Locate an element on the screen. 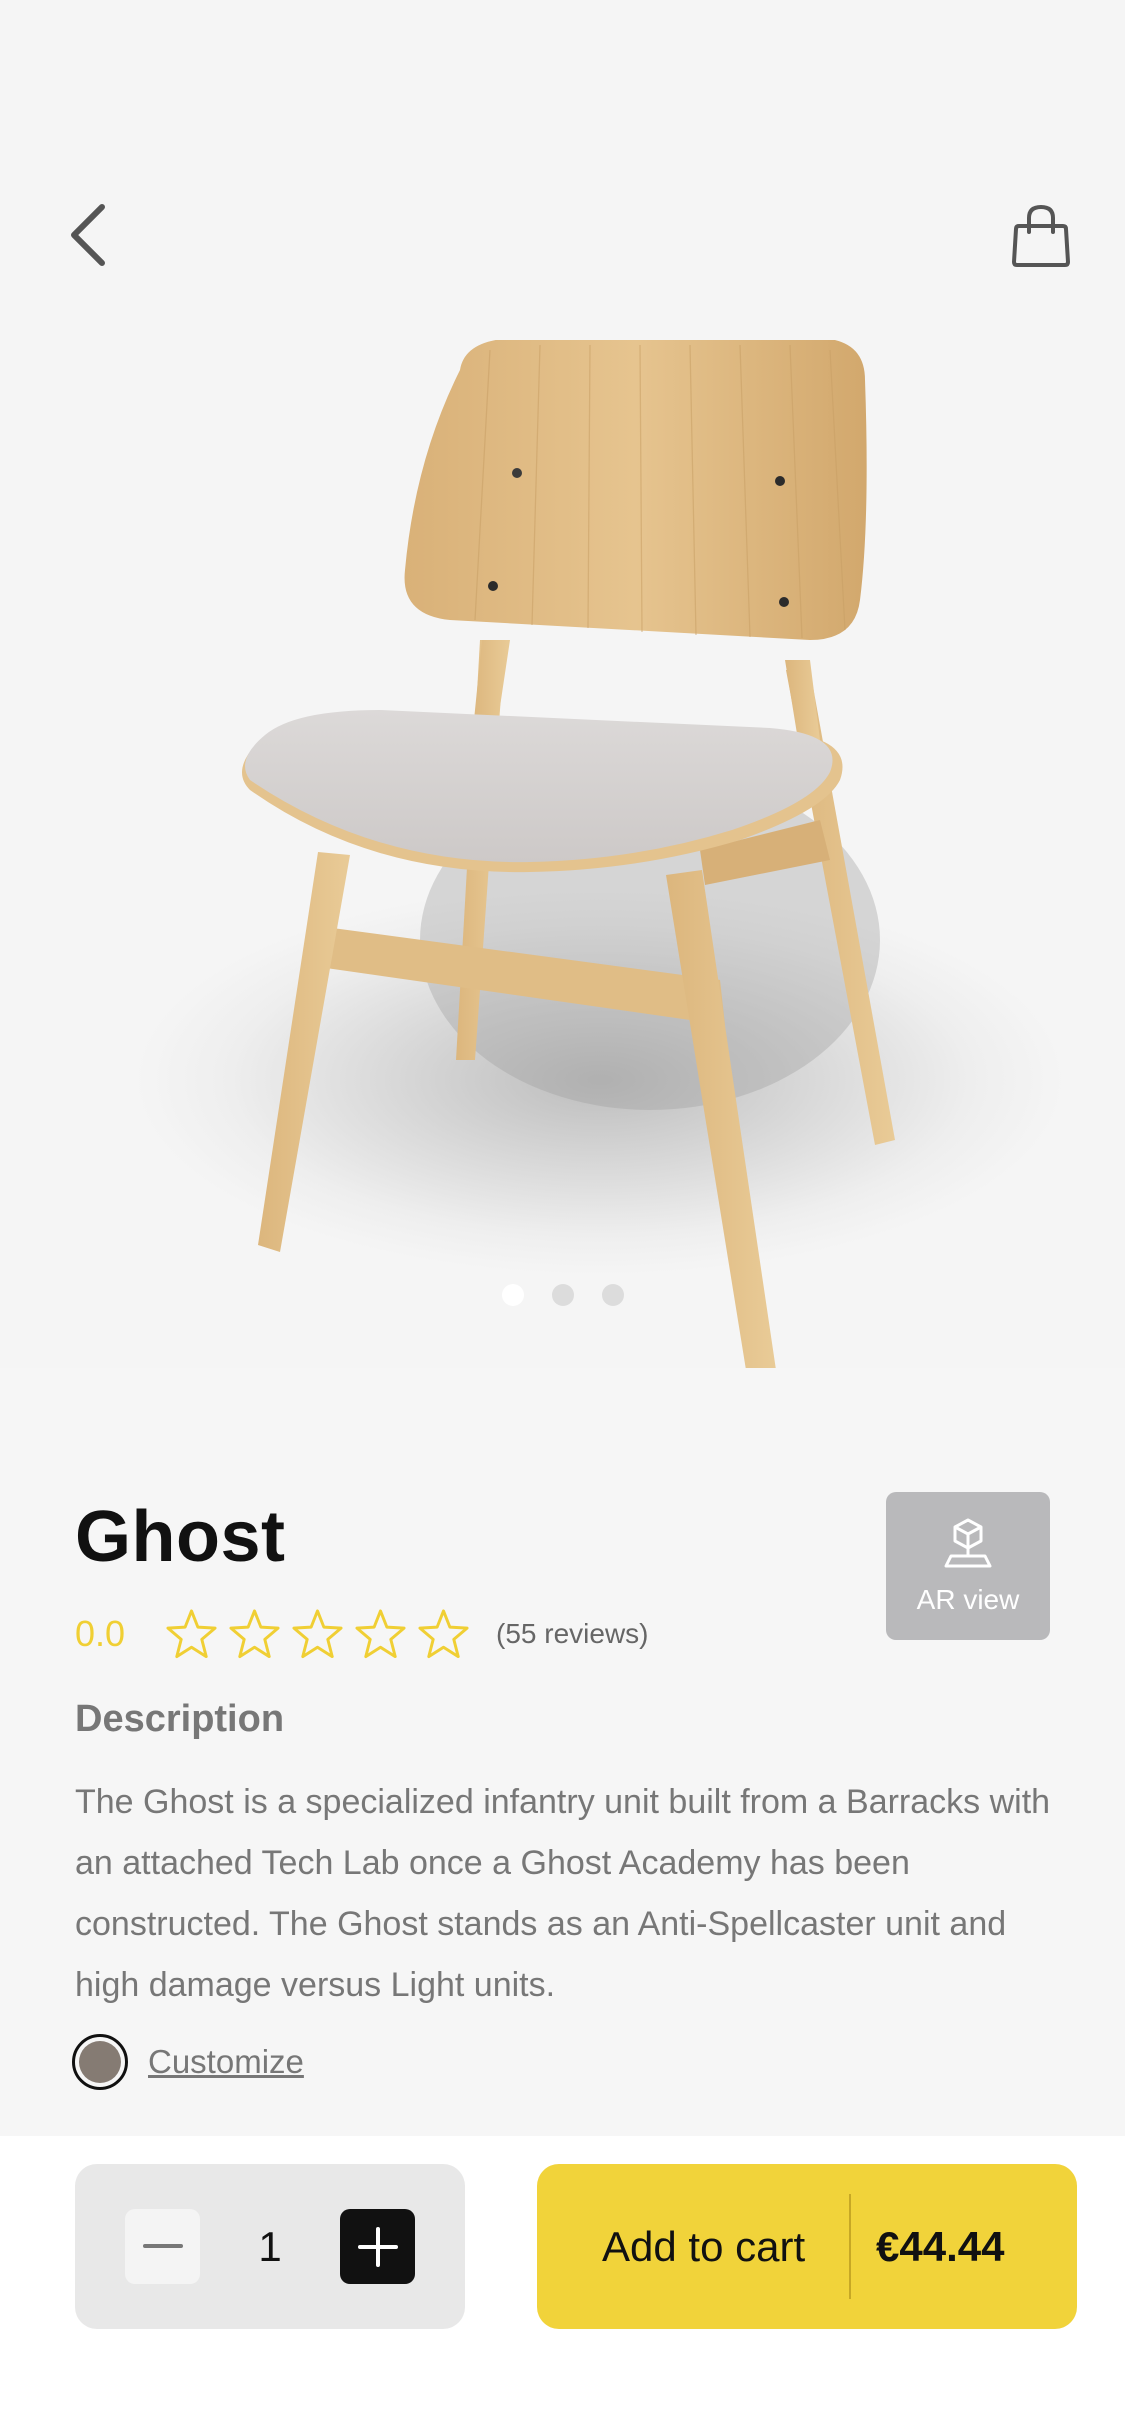 This screenshot has height=2436, width=1125. purchase-bar: 1 Add to cart €44.44 is located at coordinates (562, 2286).